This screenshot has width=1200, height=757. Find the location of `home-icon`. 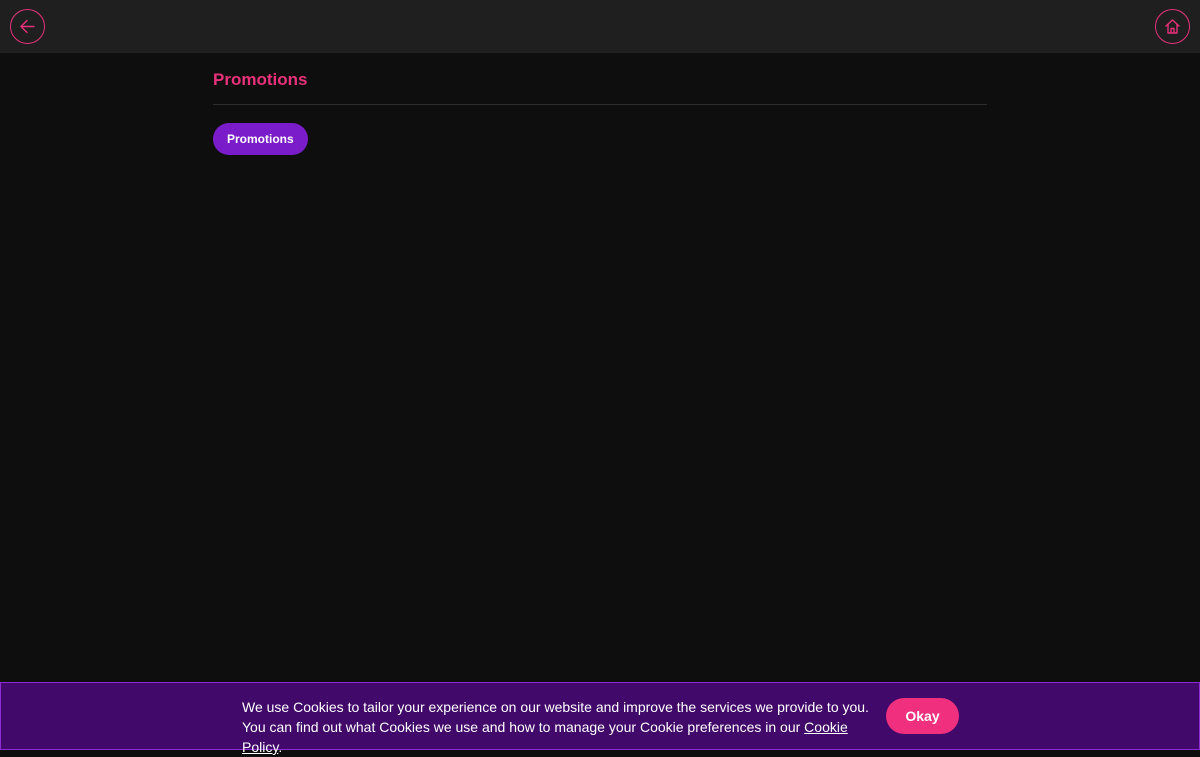

home-icon is located at coordinates (1172, 26).